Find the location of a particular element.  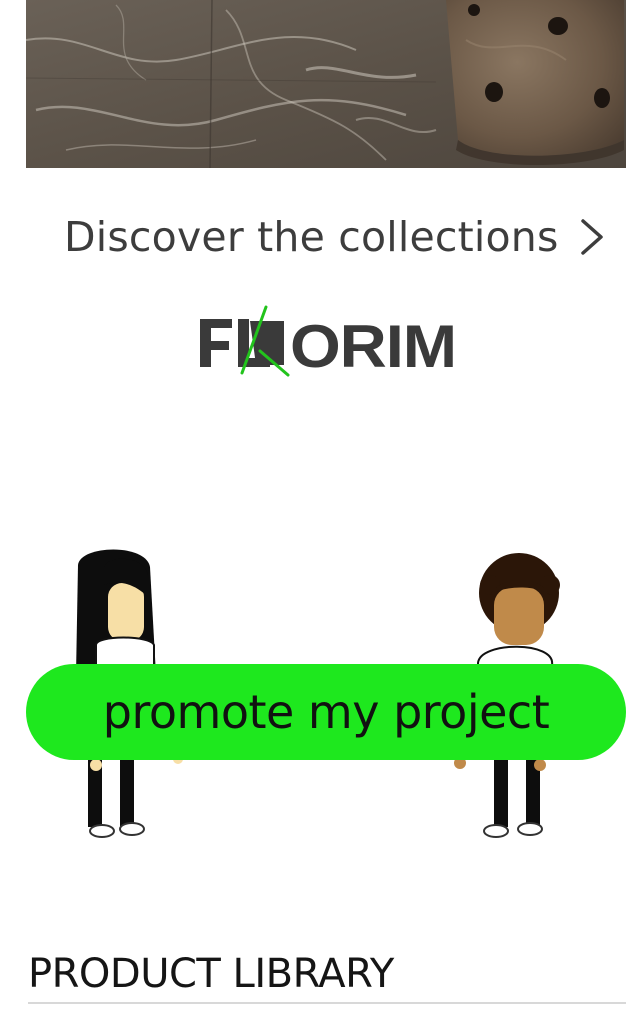

discover-collections-label: Discover the collections is located at coordinates (311, 237).